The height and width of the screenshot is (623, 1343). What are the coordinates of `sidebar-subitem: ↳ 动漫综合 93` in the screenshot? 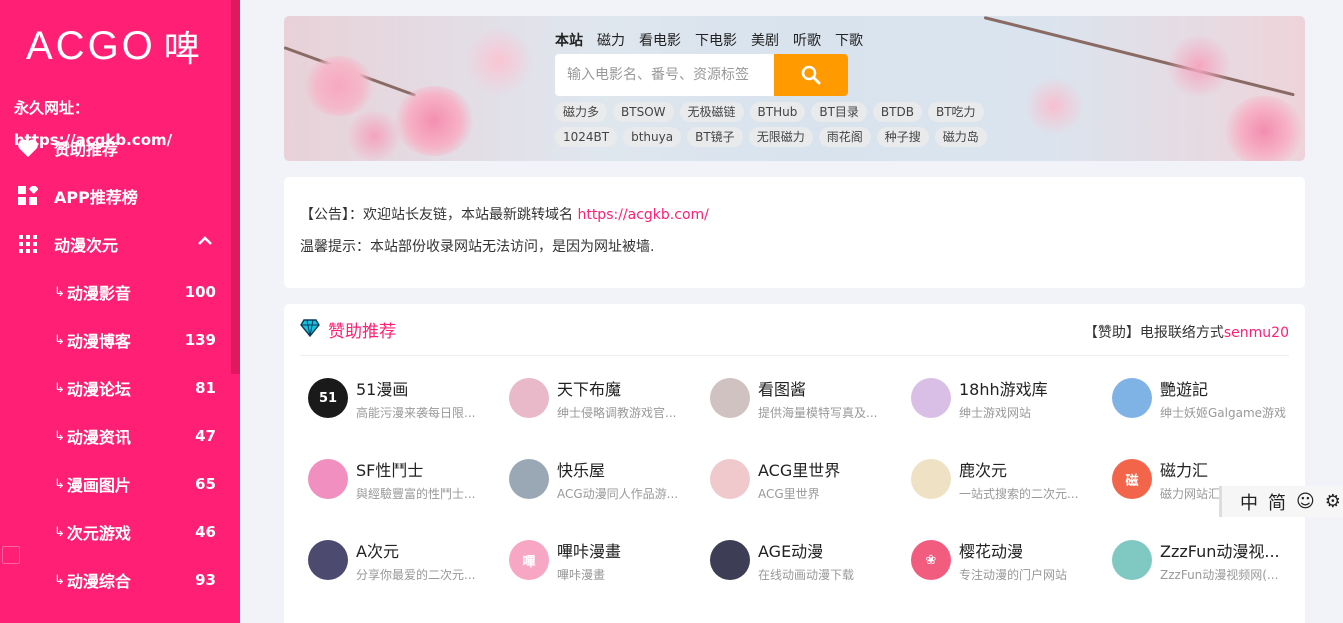 It's located at (120, 580).